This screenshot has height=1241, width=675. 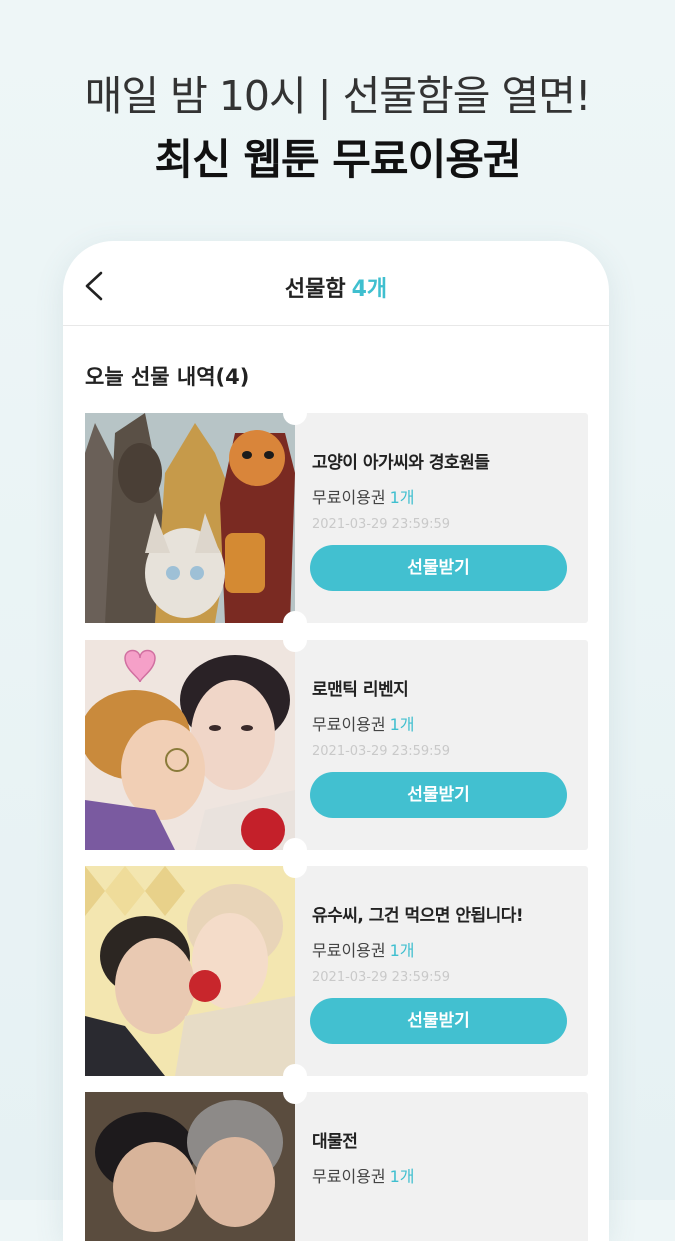 What do you see at coordinates (338, 96) in the screenshot?
I see `promo-headline: 매일 밤 10시 | 선물함을 열면!` at bounding box center [338, 96].